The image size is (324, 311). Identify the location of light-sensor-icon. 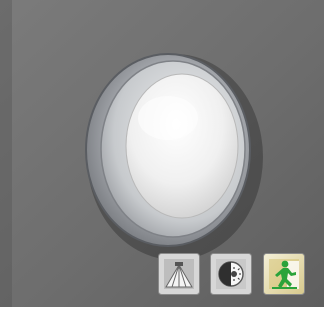
(231, 274).